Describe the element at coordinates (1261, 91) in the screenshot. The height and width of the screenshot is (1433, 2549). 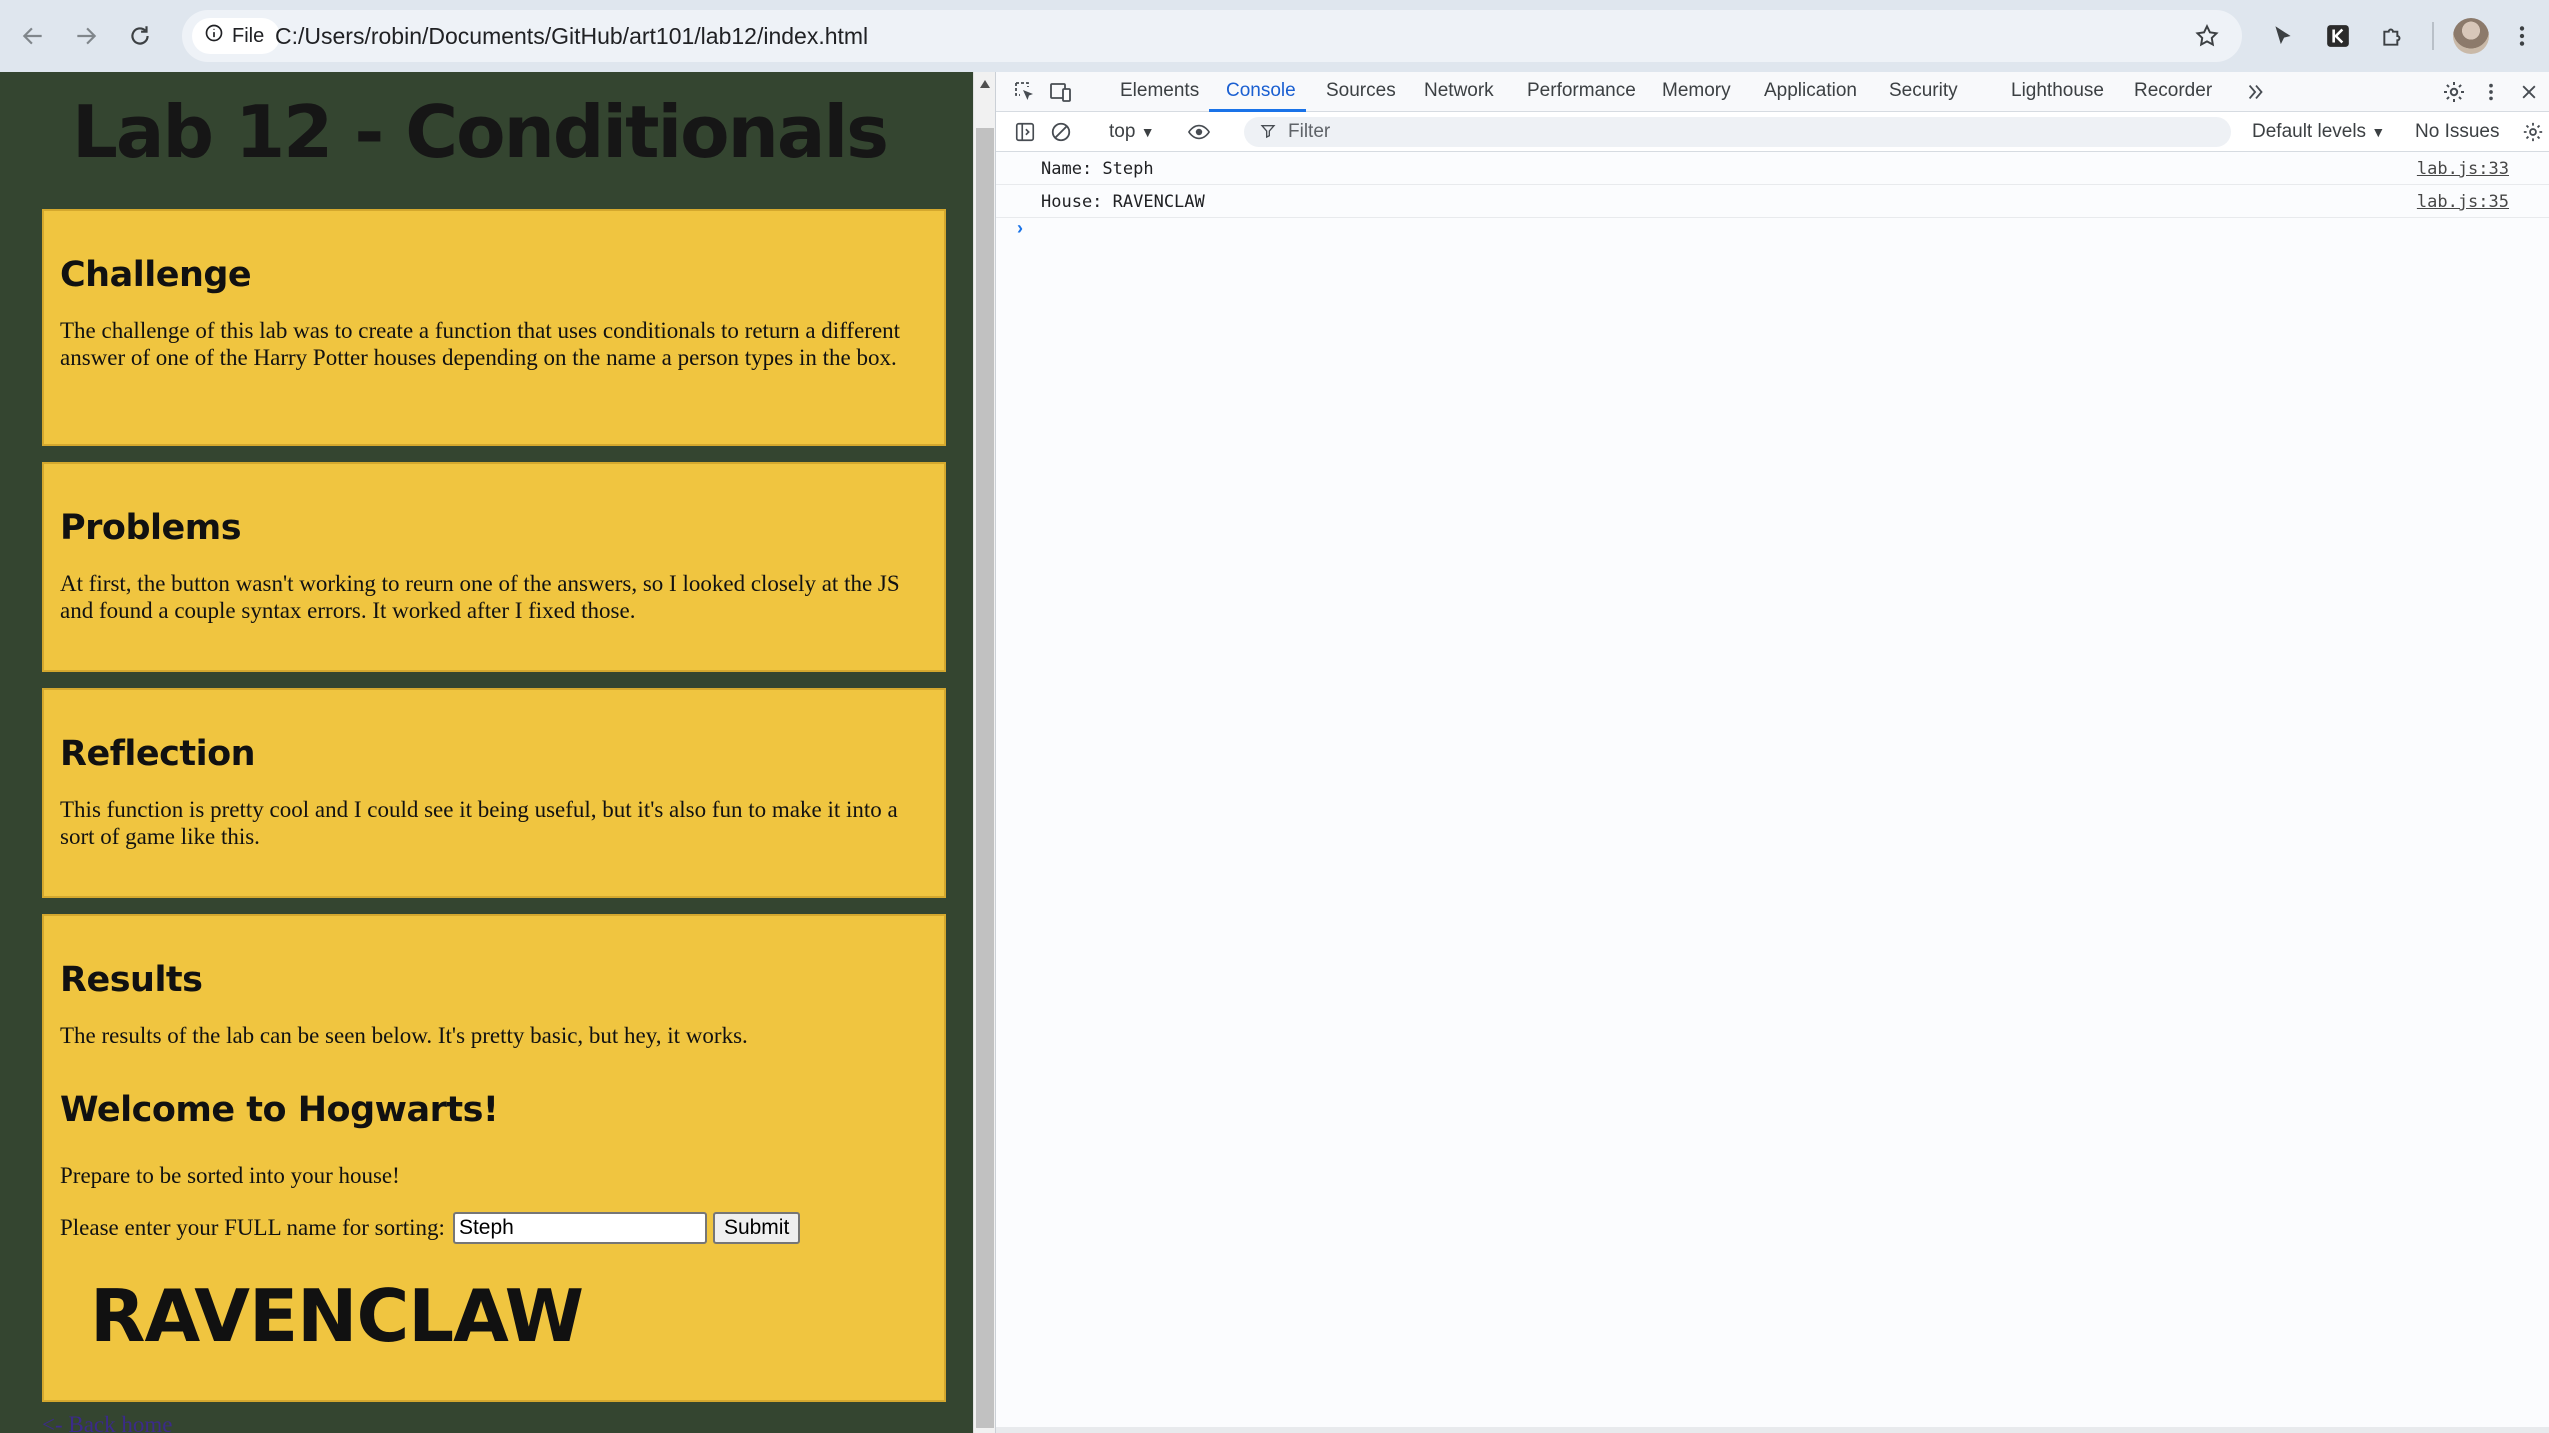
I see `tab-console: Console` at that location.